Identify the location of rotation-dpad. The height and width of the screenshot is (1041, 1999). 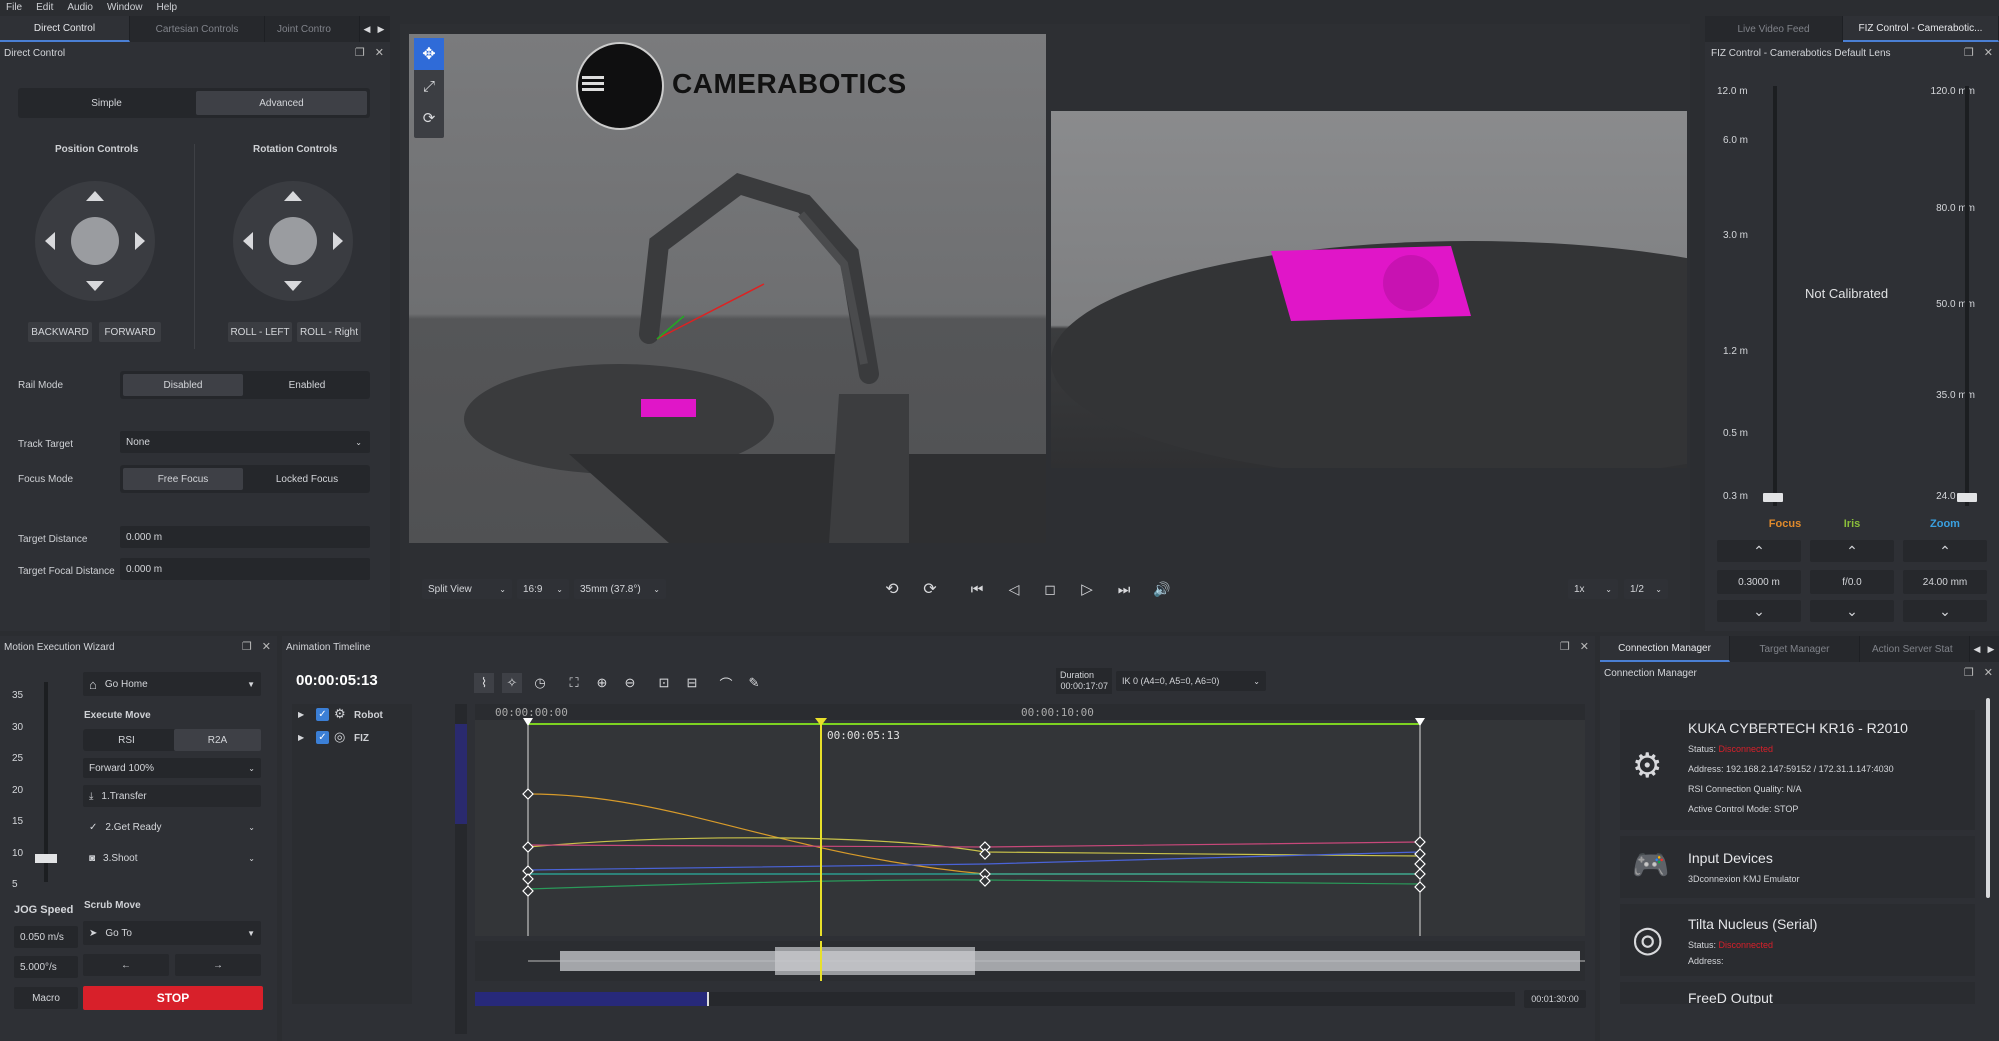
(293, 241).